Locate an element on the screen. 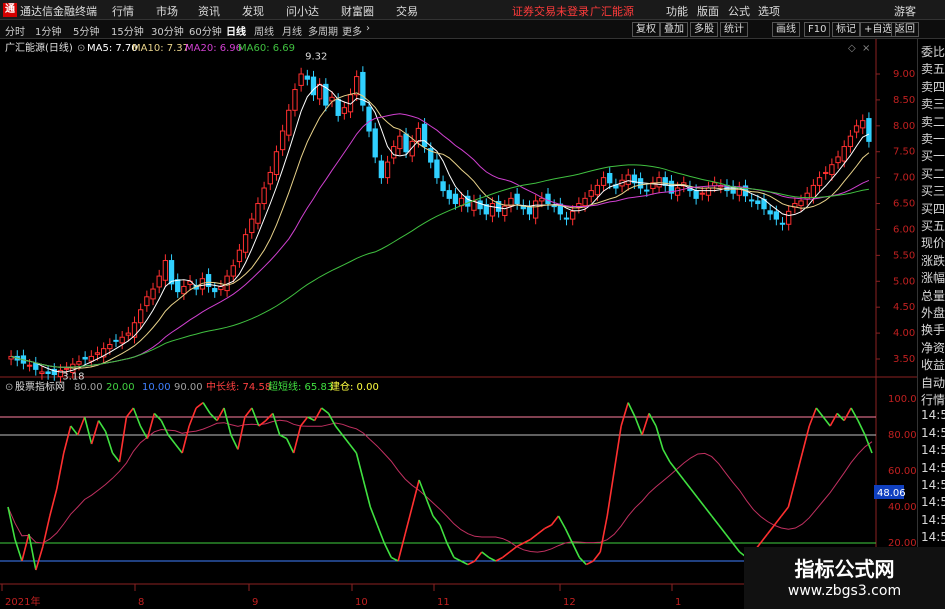  long-term-label: 中长线: 74.58 is located at coordinates (238, 386).